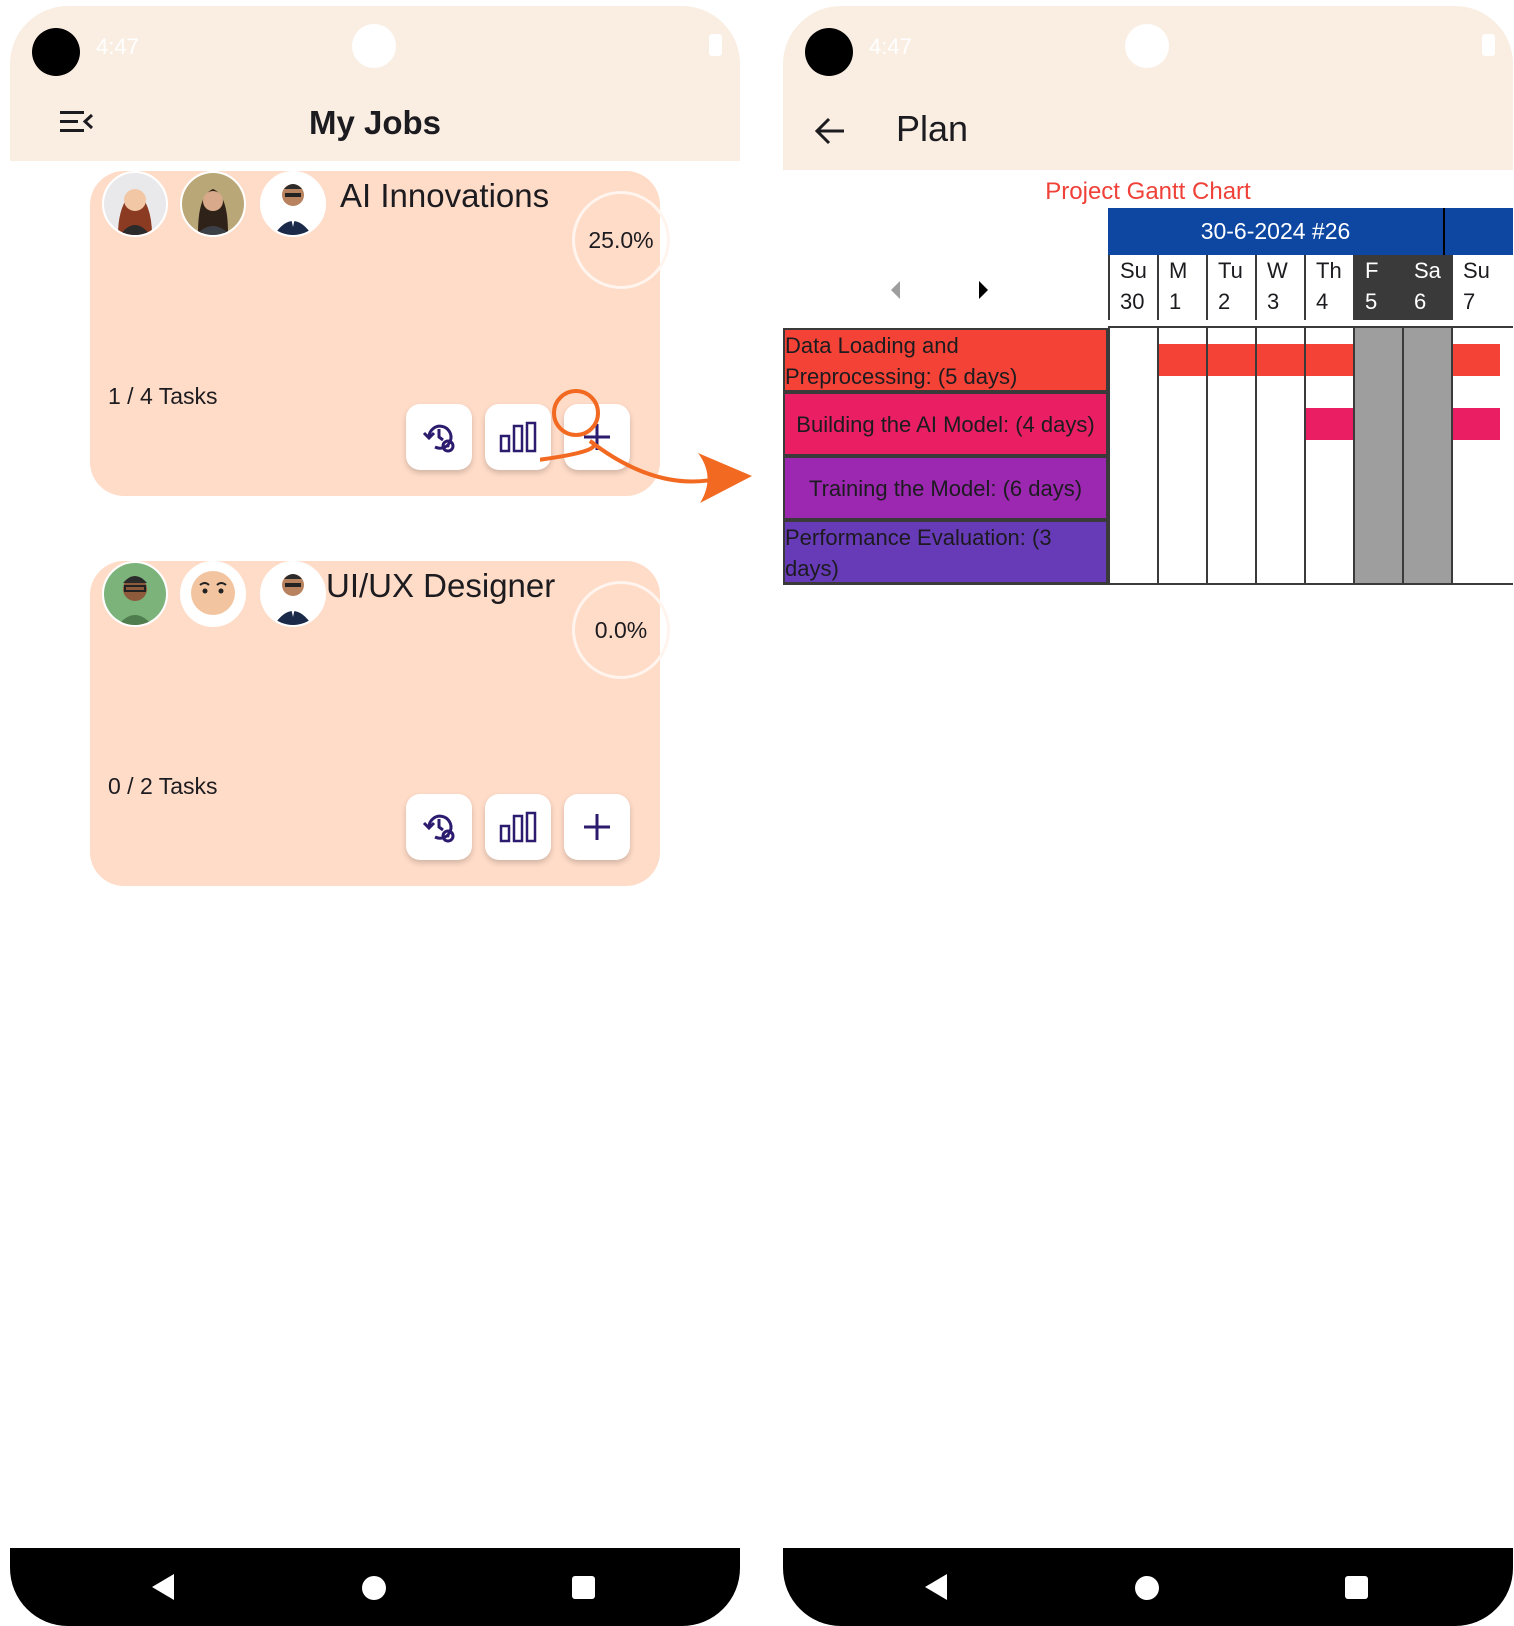 The image size is (1514, 1626). I want to click on task-name: Training the Model: (6 days), so click(945, 488).